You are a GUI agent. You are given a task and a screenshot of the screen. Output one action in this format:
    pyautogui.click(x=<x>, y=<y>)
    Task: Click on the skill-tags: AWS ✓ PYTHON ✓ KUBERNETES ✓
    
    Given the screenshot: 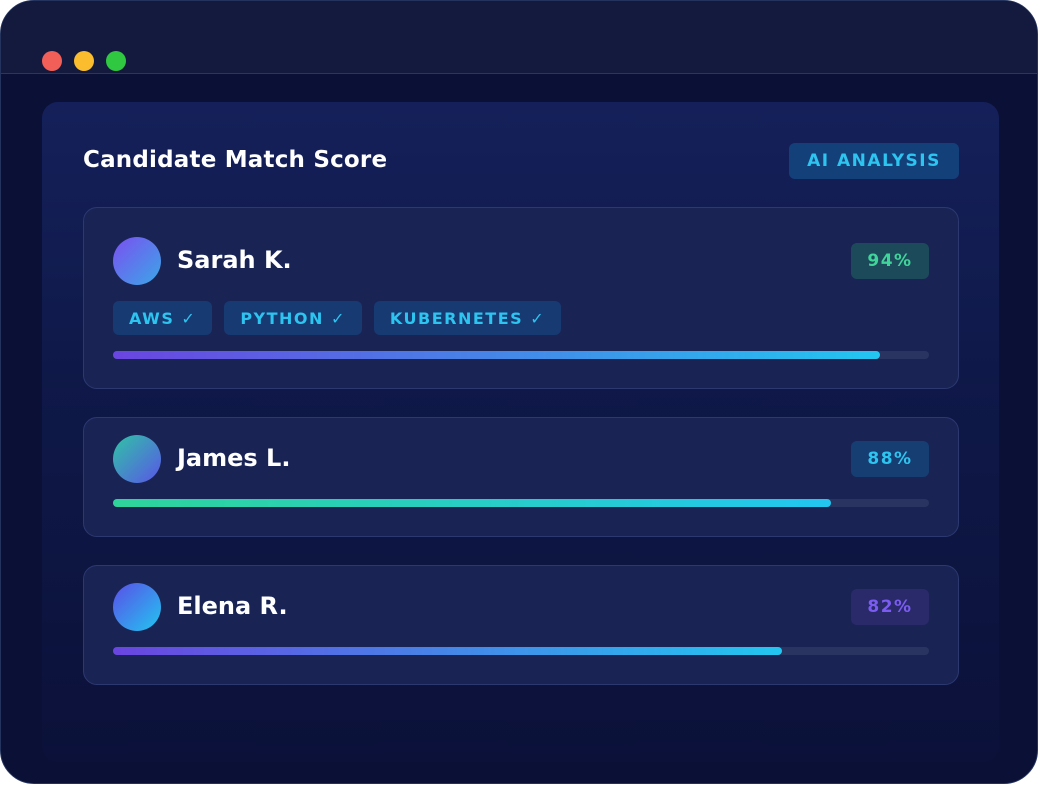 What is the action you would take?
    pyautogui.click(x=337, y=318)
    